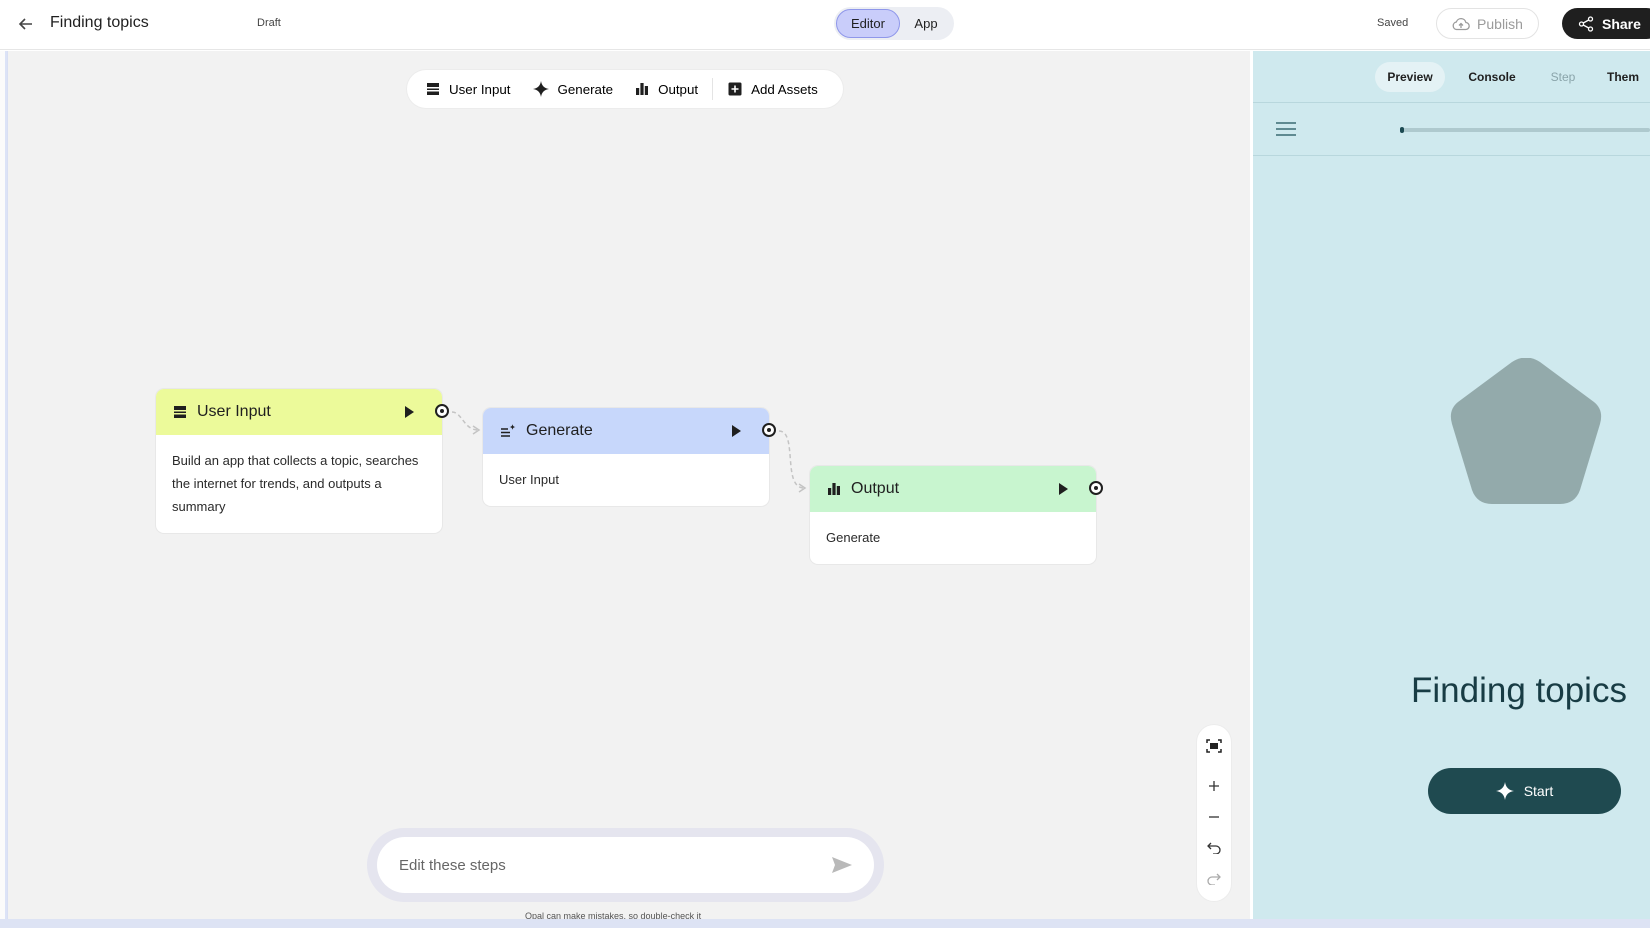 The height and width of the screenshot is (928, 1650). I want to click on share-label: Share, so click(1621, 23).